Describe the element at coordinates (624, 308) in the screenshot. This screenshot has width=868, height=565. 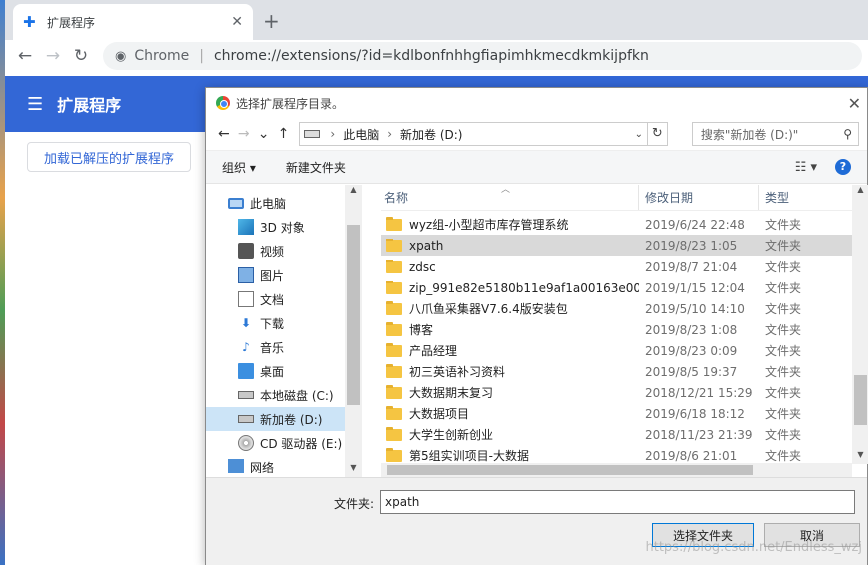
I see `file-row: 八爪鱼采集器V7.6.4版安装包 2019/5/10 14:10 文件夹` at that location.